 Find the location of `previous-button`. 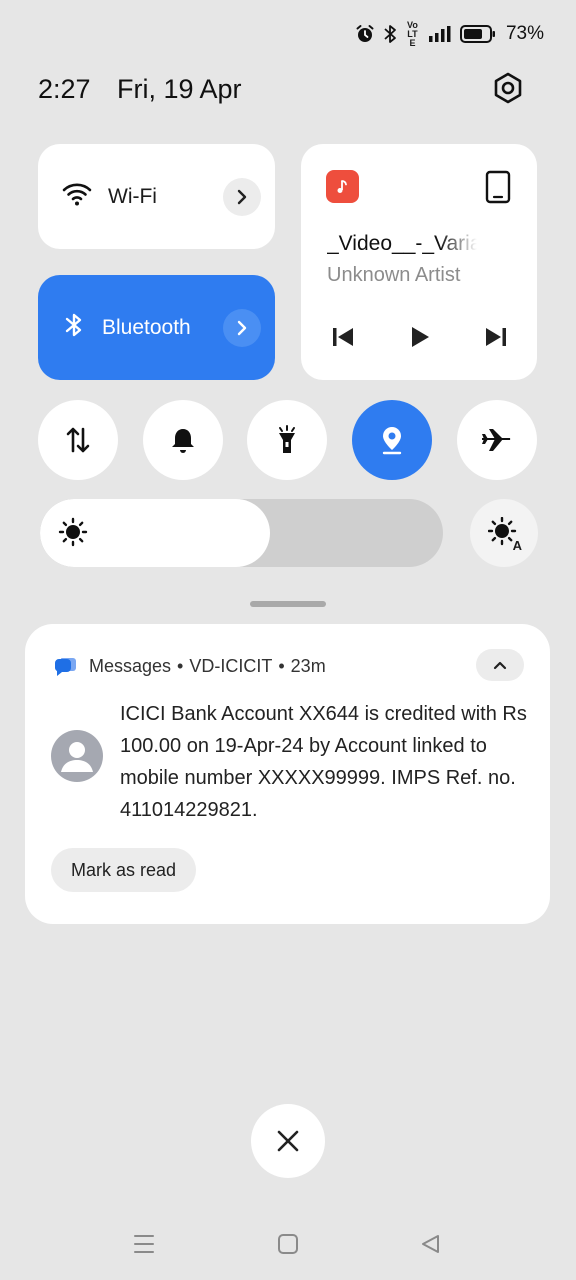

previous-button is located at coordinates (343, 337).